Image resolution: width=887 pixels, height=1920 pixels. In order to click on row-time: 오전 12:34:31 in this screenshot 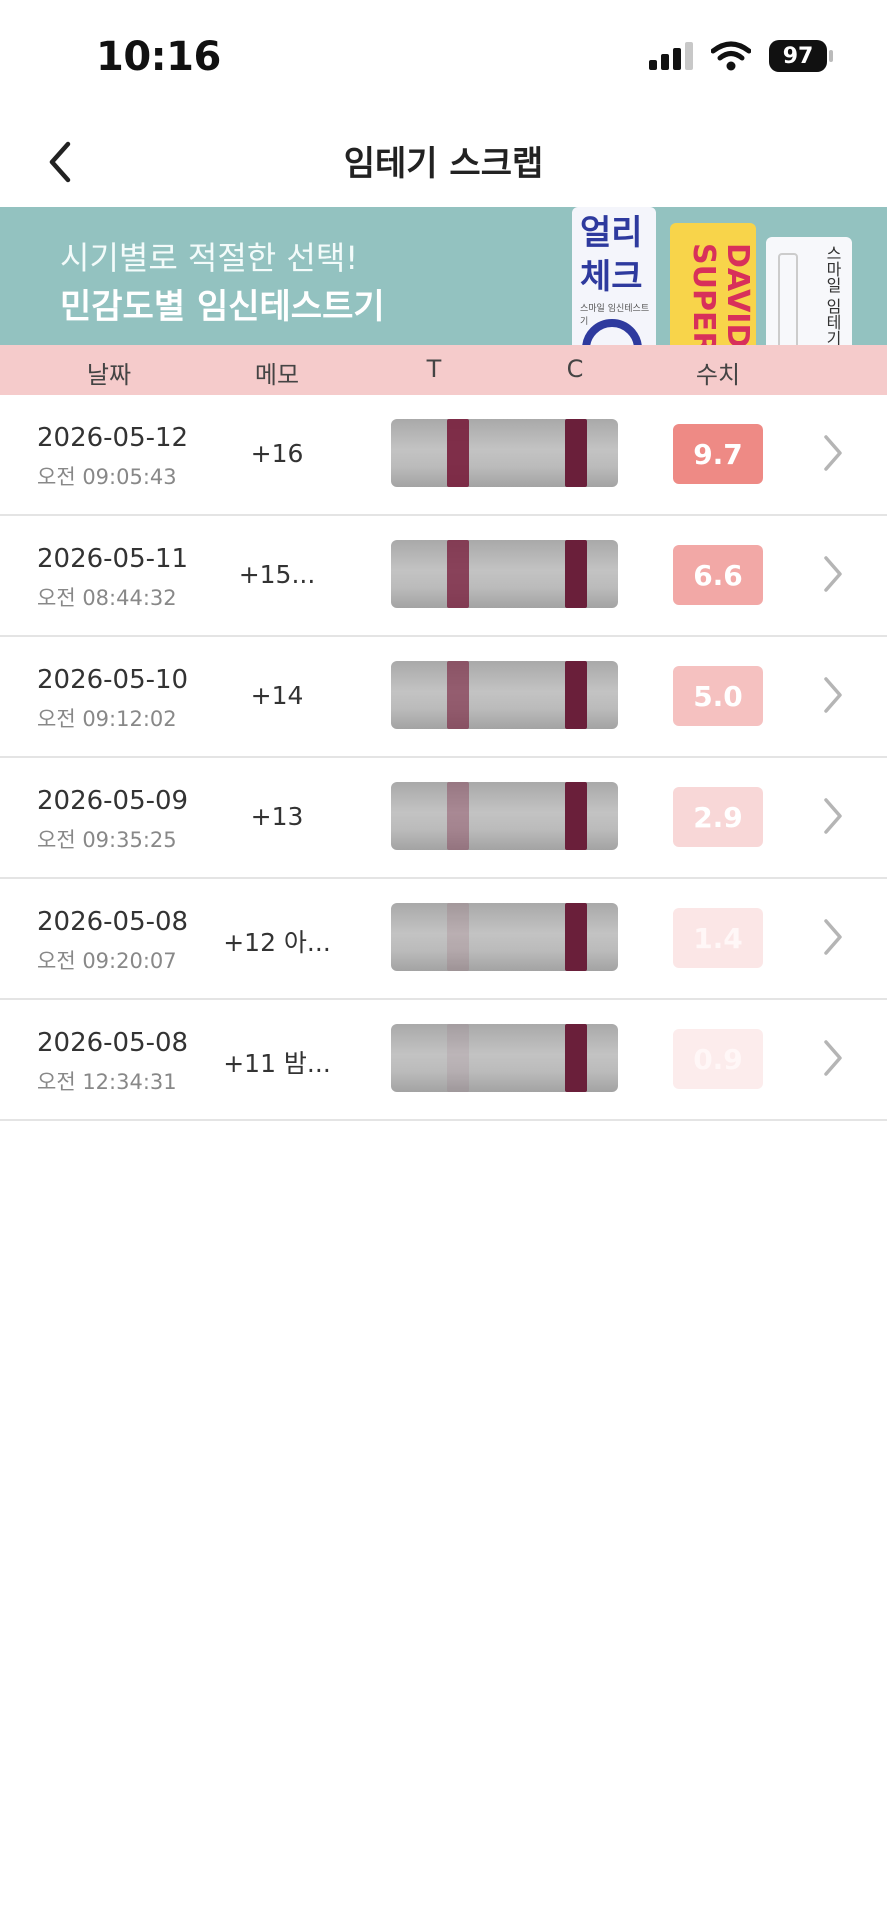, I will do `click(107, 1082)`.